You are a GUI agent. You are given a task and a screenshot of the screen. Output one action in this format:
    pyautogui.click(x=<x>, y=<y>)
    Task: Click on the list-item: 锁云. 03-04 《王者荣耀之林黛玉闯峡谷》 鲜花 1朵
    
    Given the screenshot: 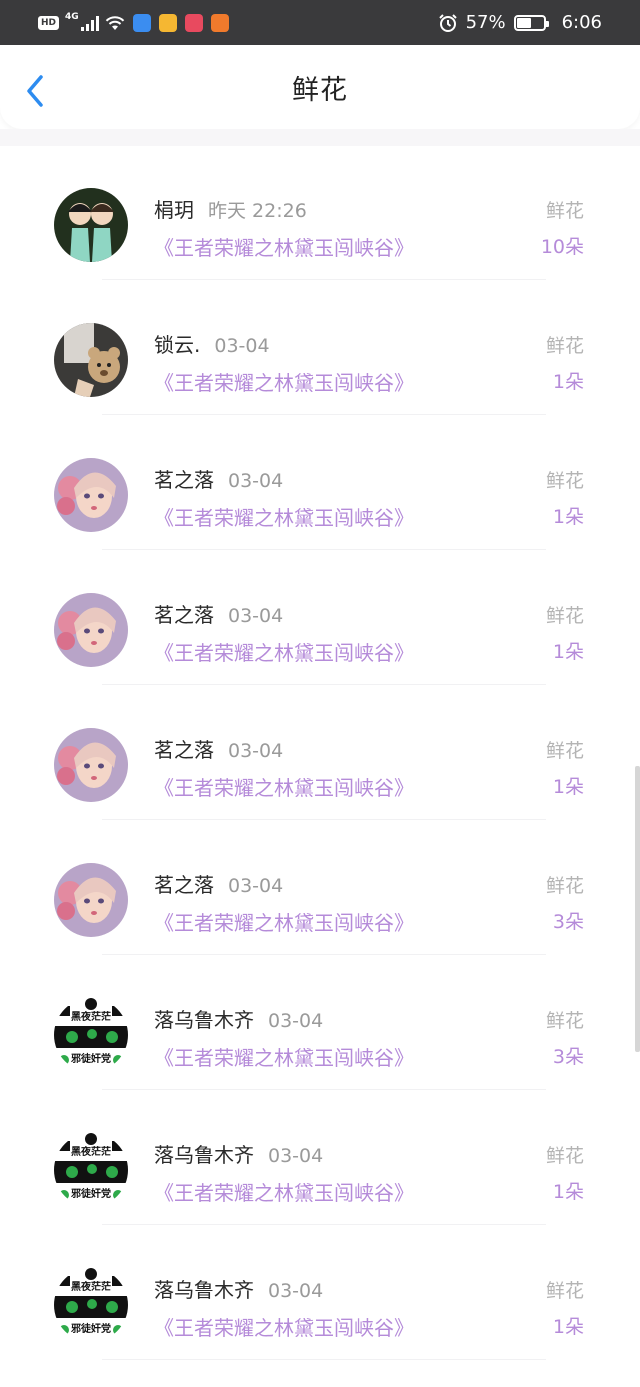 What is the action you would take?
    pyautogui.click(x=320, y=348)
    